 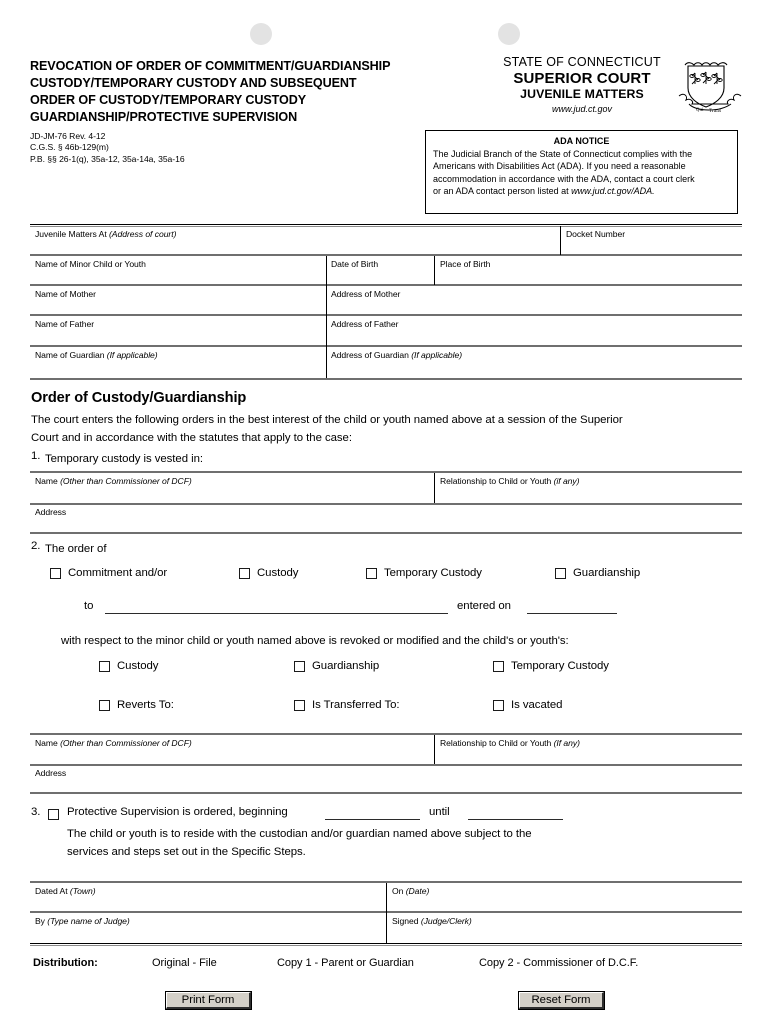 I want to click on checkbox-guardianship-label: Guardianship, so click(x=607, y=573).